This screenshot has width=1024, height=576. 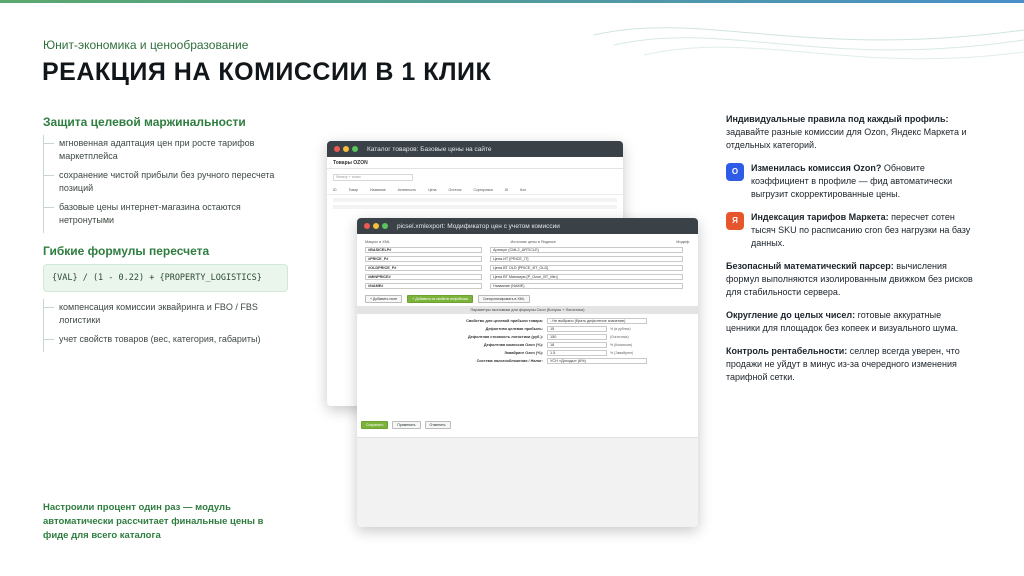 I want to click on add-field-button: + Добавить поле, so click(x=384, y=299).